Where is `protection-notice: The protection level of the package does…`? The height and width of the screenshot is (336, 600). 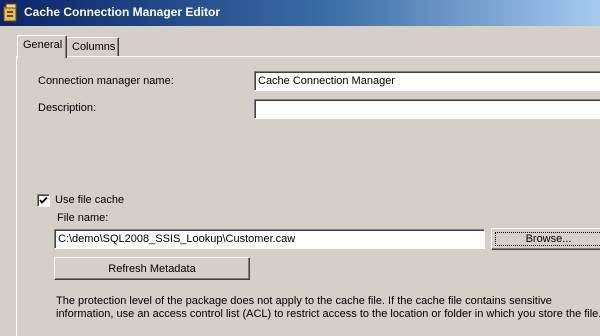 protection-notice: The protection level of the package does… is located at coordinates (328, 308).